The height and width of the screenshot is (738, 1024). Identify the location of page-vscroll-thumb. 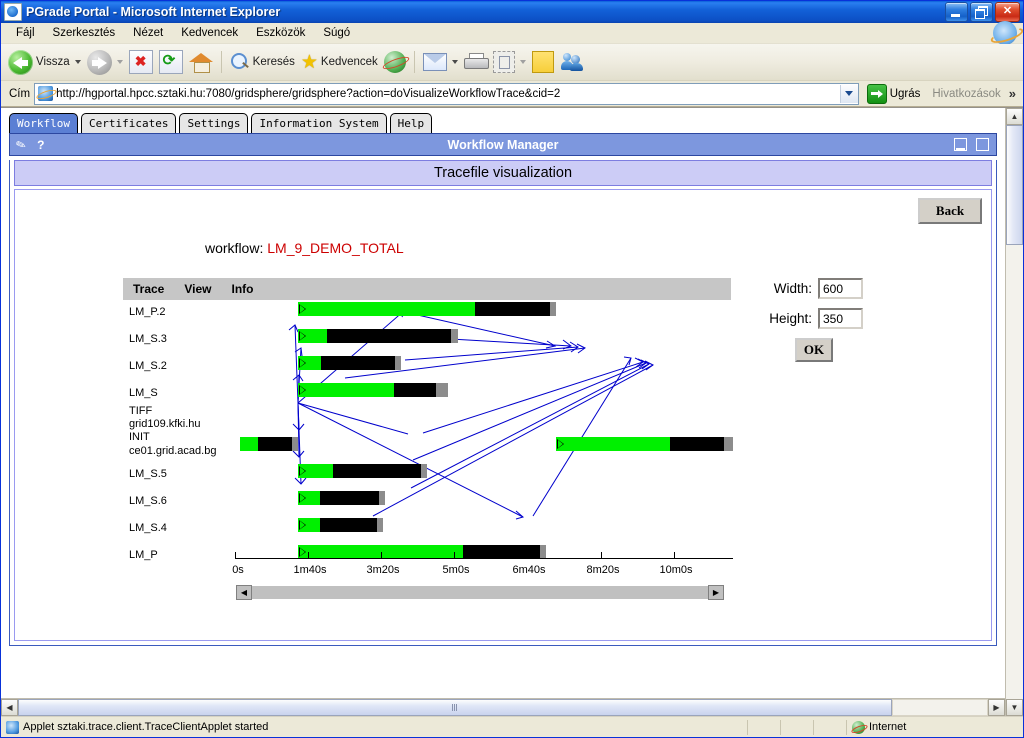
(1014, 185).